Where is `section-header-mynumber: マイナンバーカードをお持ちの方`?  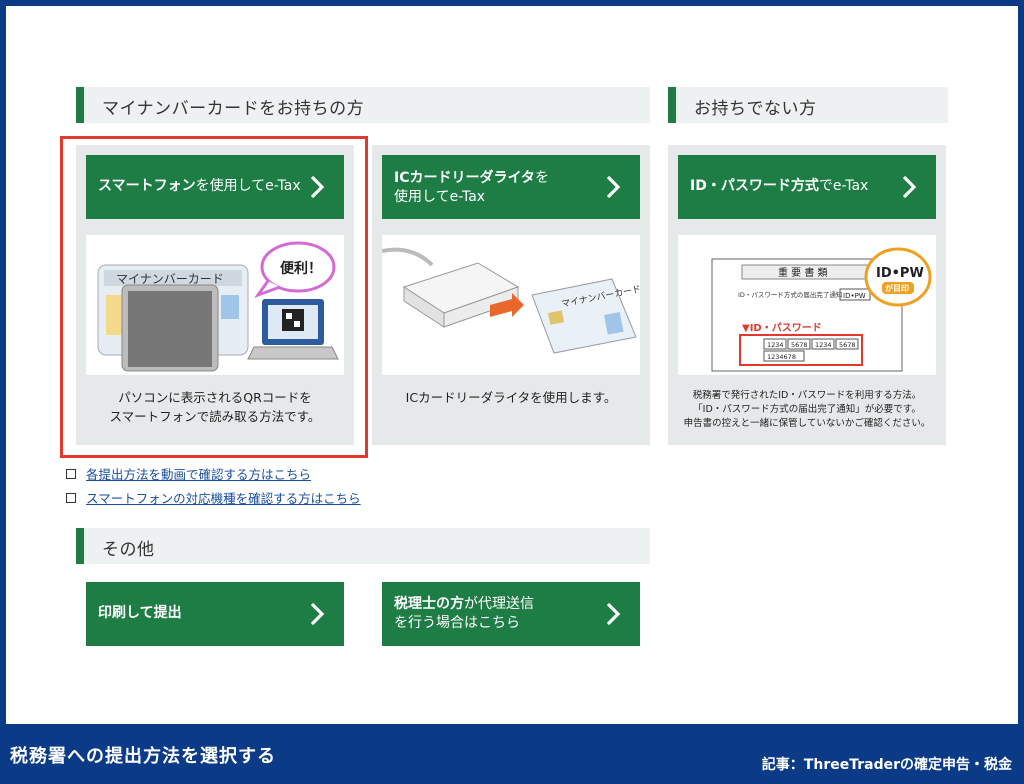
section-header-mynumber: マイナンバーカードをお持ちの方 is located at coordinates (363, 105).